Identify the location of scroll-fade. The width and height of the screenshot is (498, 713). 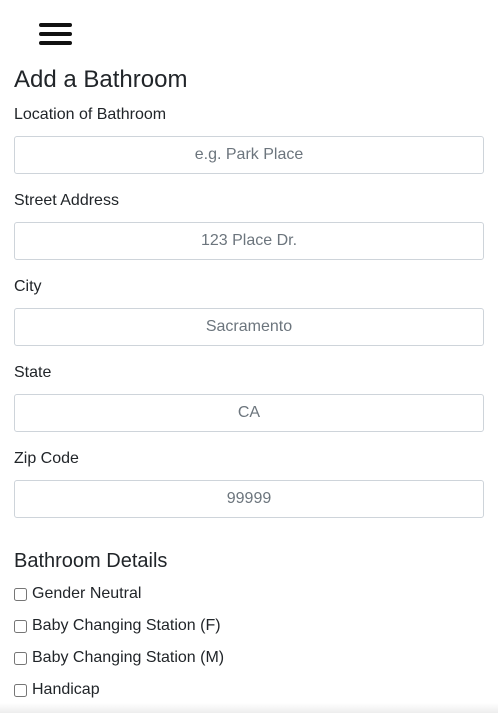
(249, 708).